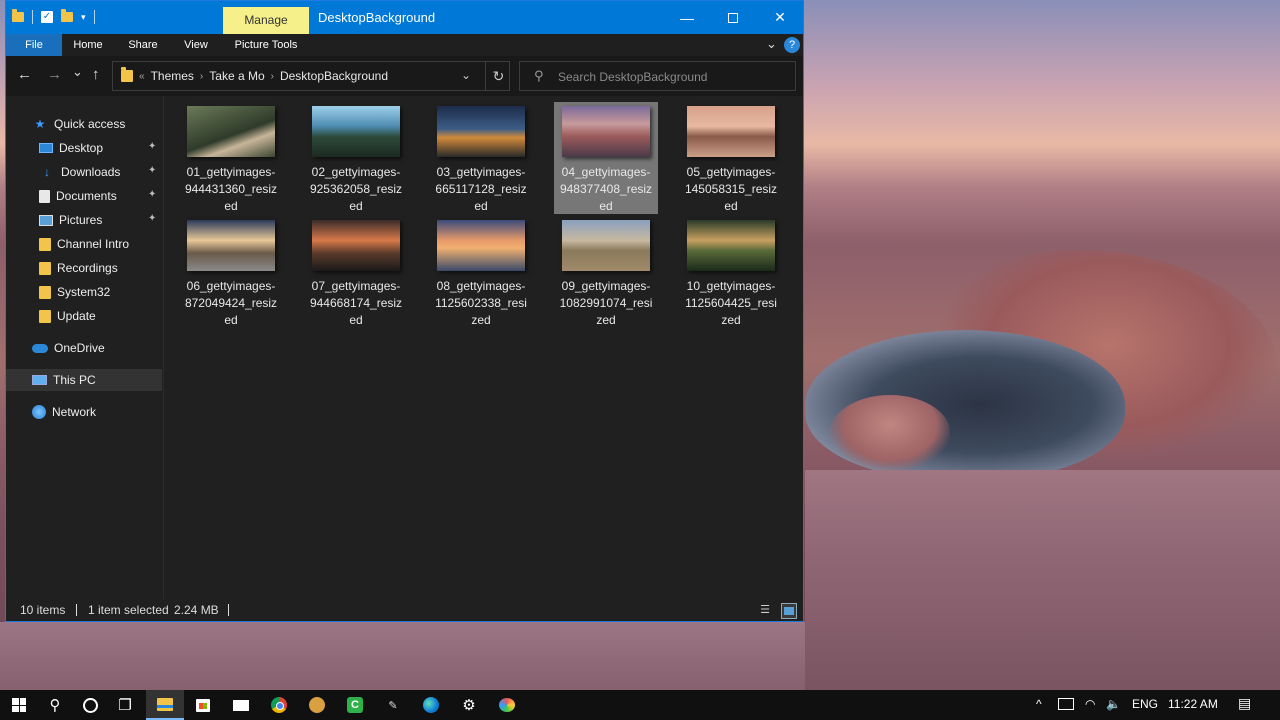  Describe the element at coordinates (84, 196) in the screenshot. I see `sidebar-item-documents: Documents ✦` at that location.